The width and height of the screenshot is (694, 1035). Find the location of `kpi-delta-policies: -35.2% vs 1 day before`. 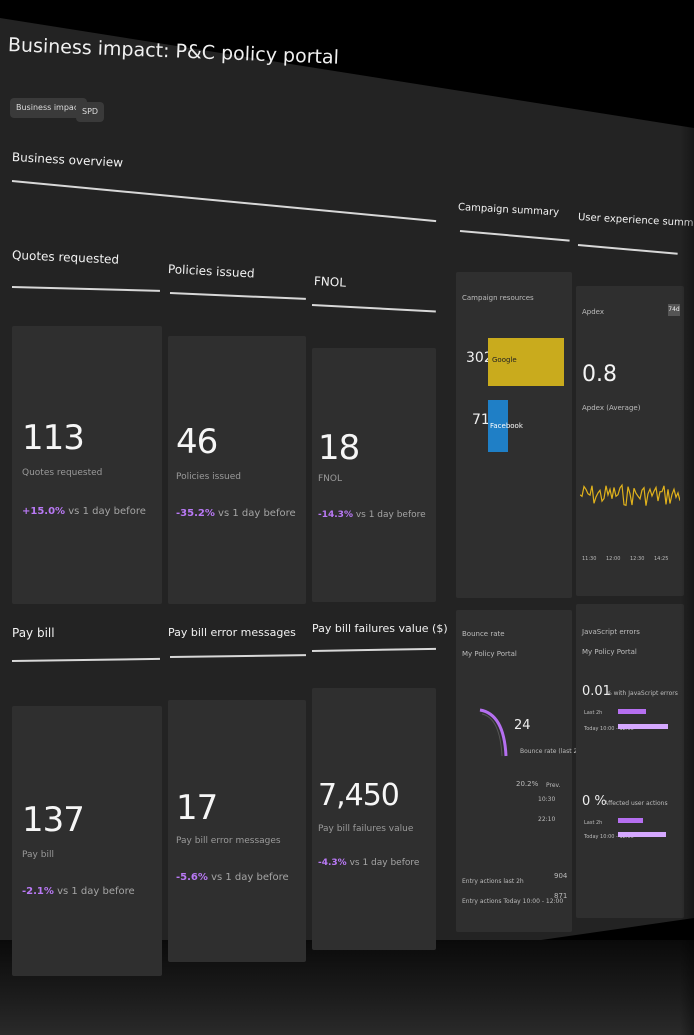

kpi-delta-policies: -35.2% vs 1 day before is located at coordinates (236, 513).